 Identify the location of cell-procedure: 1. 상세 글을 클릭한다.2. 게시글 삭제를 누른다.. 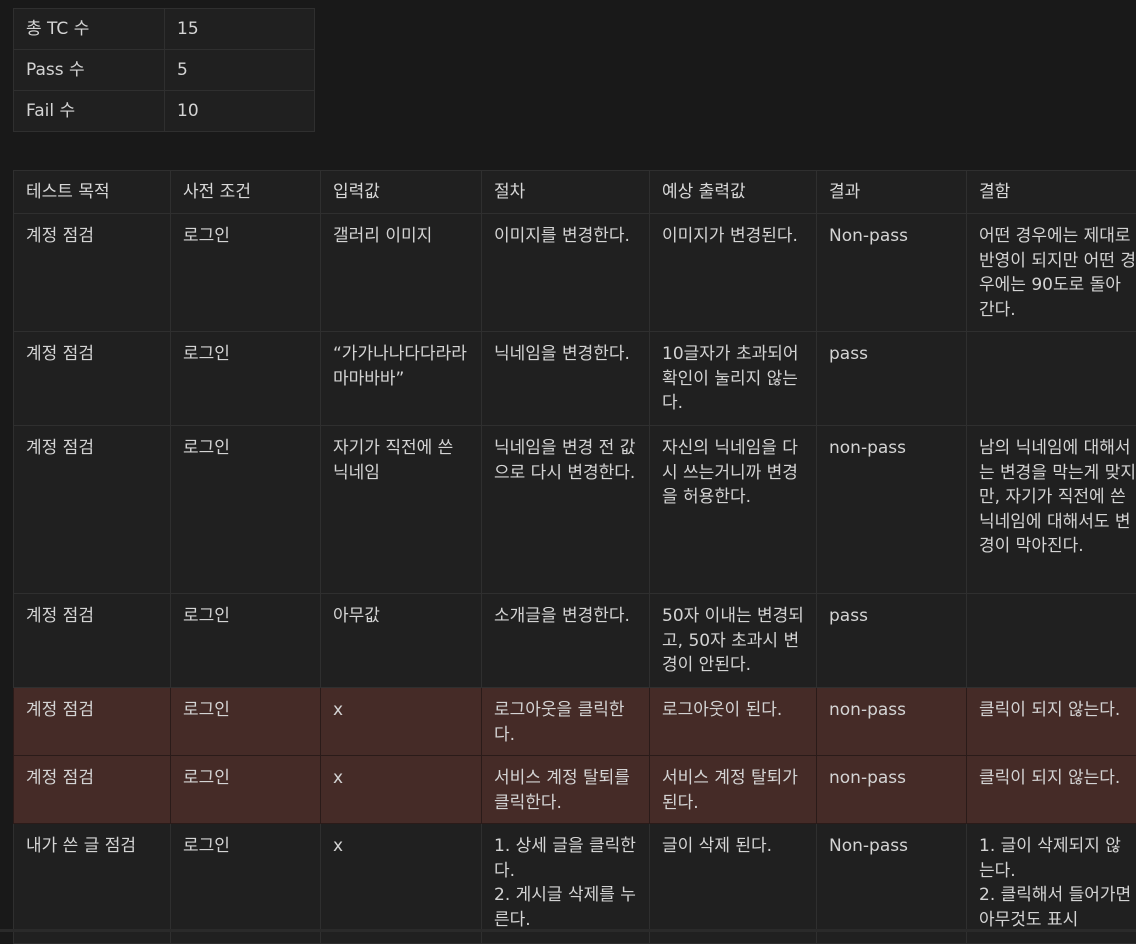
(566, 884).